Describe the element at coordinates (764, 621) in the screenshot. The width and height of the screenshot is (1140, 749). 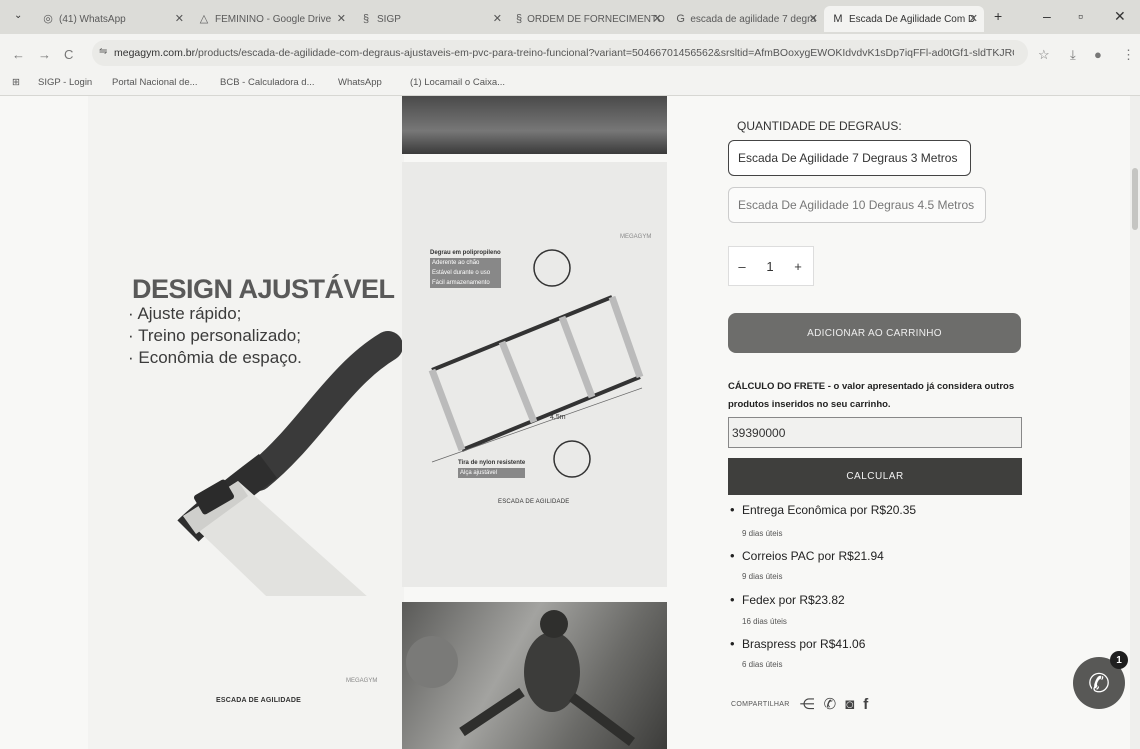
I see `shipping-days: 16 dias úteis` at that location.